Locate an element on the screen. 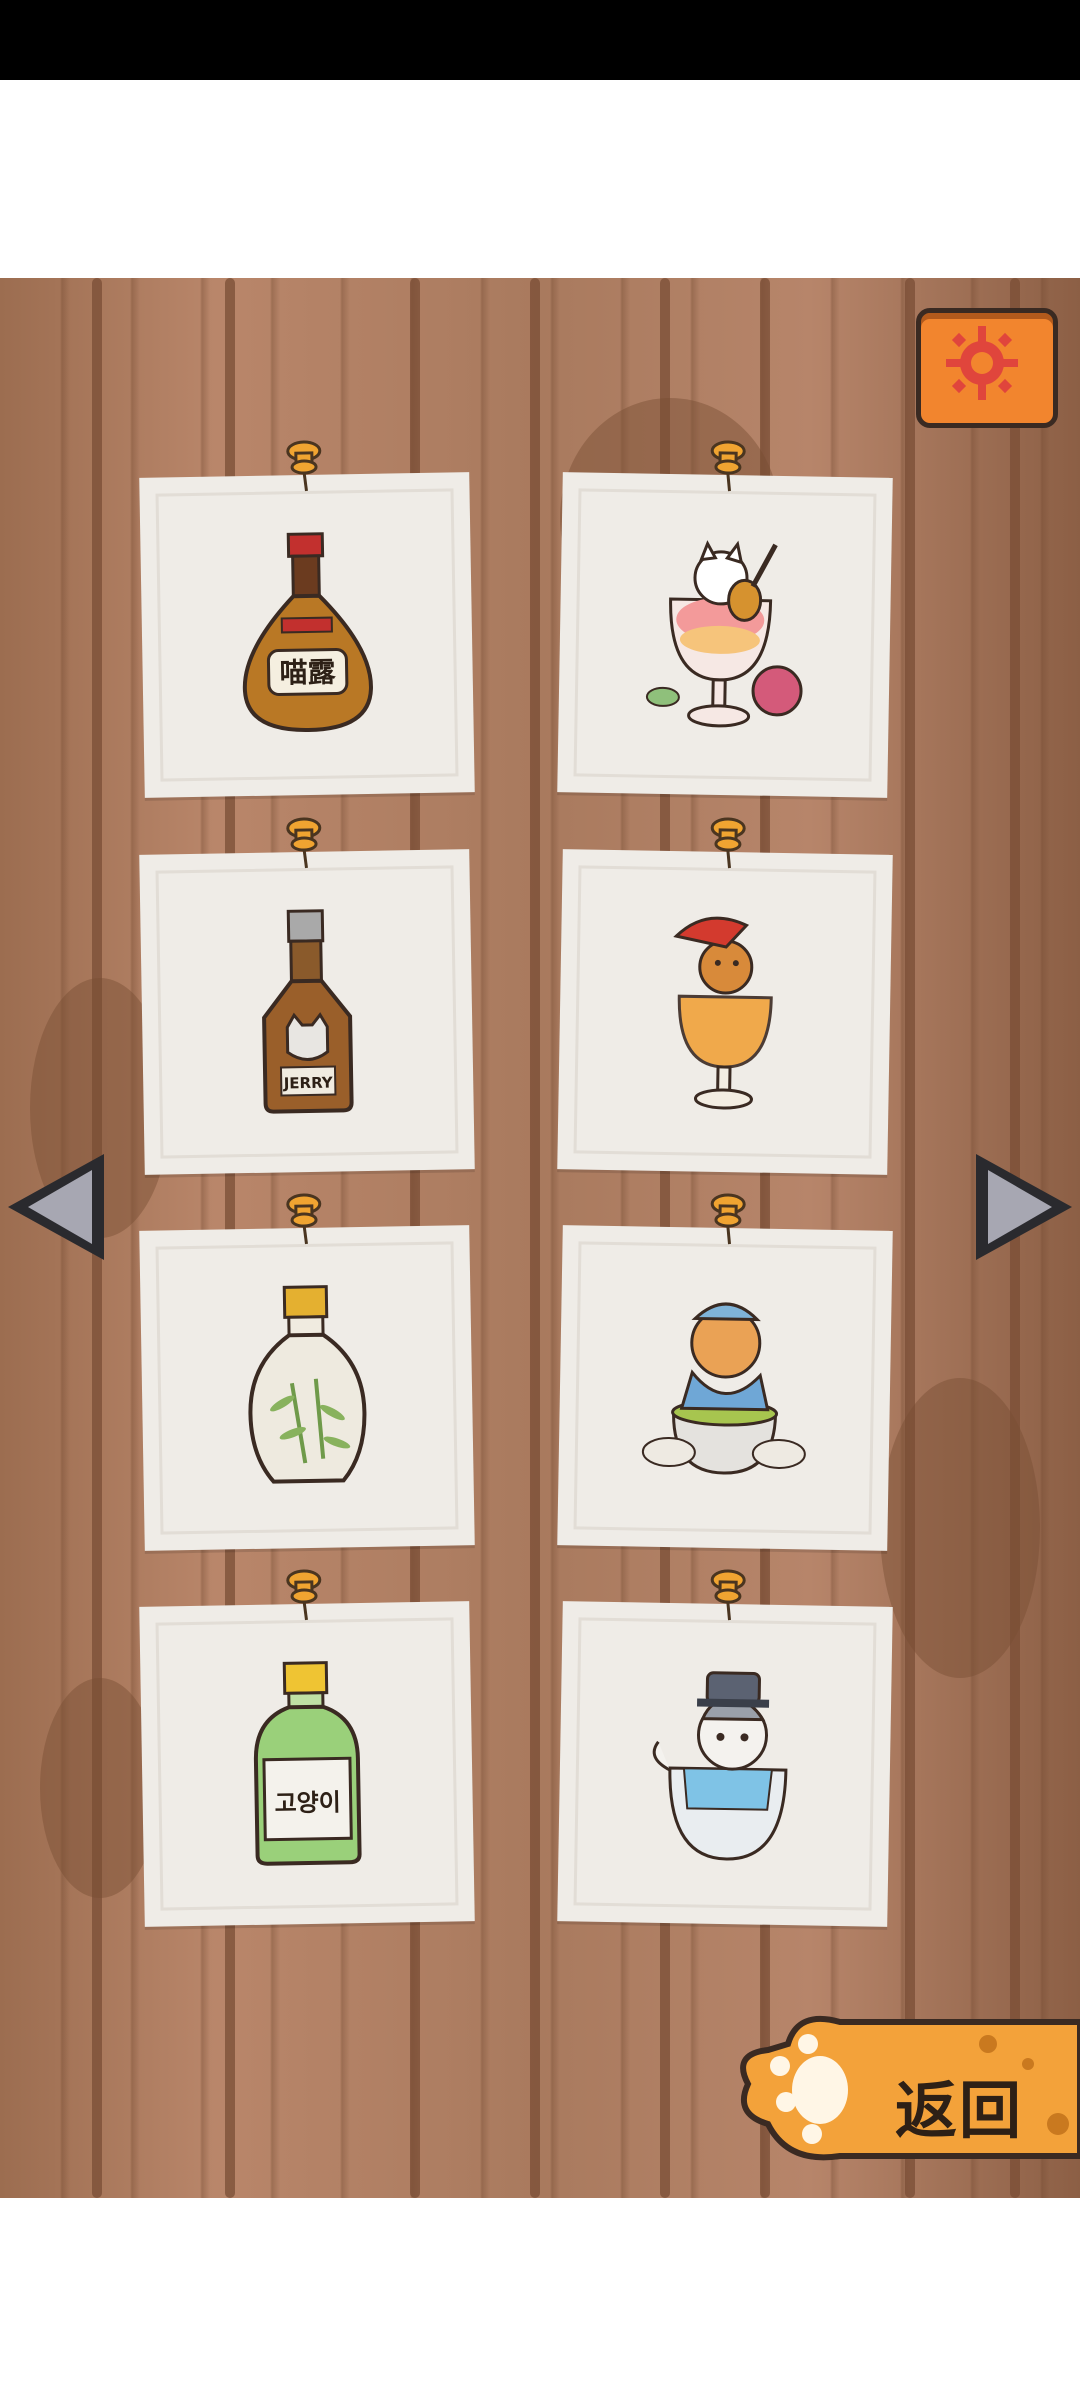  status-bar is located at coordinates (540, 40).